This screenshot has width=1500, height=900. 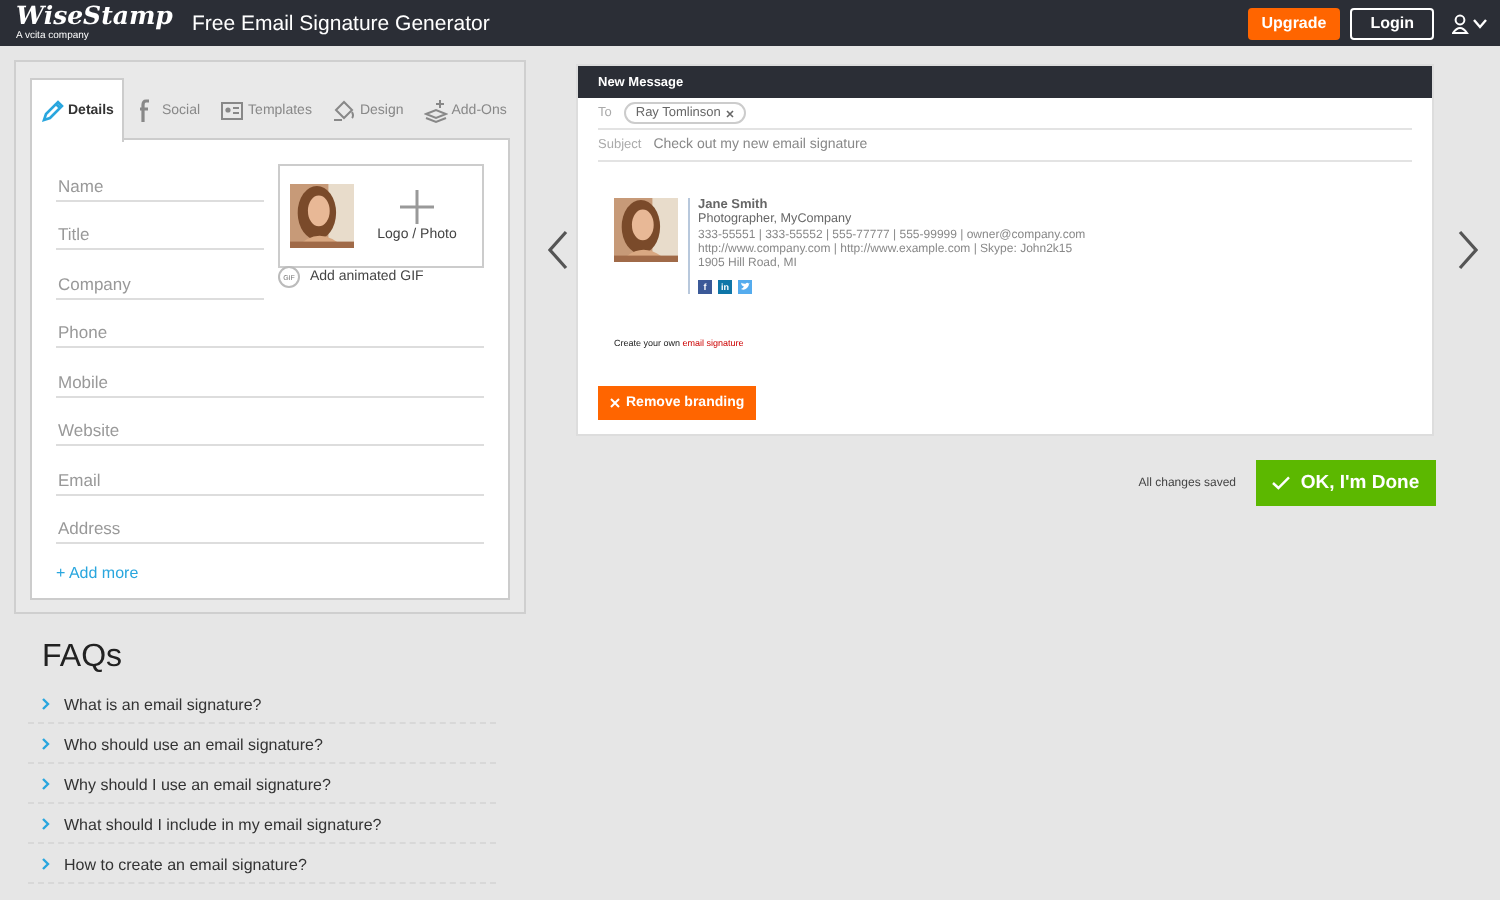 What do you see at coordinates (197, 784) in the screenshot?
I see `faq-question: Why should I use an email signature?` at bounding box center [197, 784].